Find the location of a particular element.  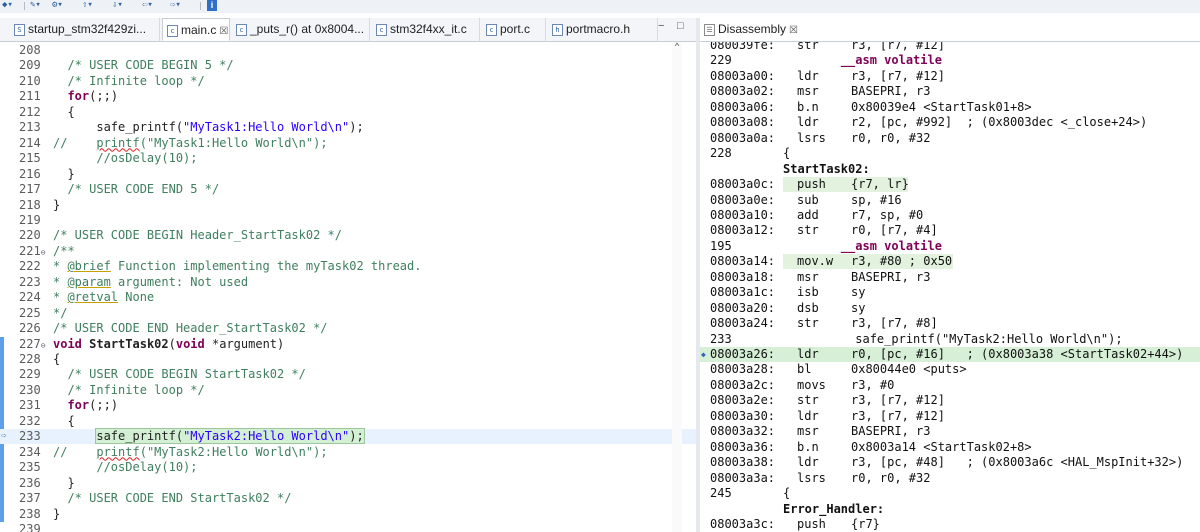

instruction-mnemonic: lsrs is located at coordinates (811, 477).